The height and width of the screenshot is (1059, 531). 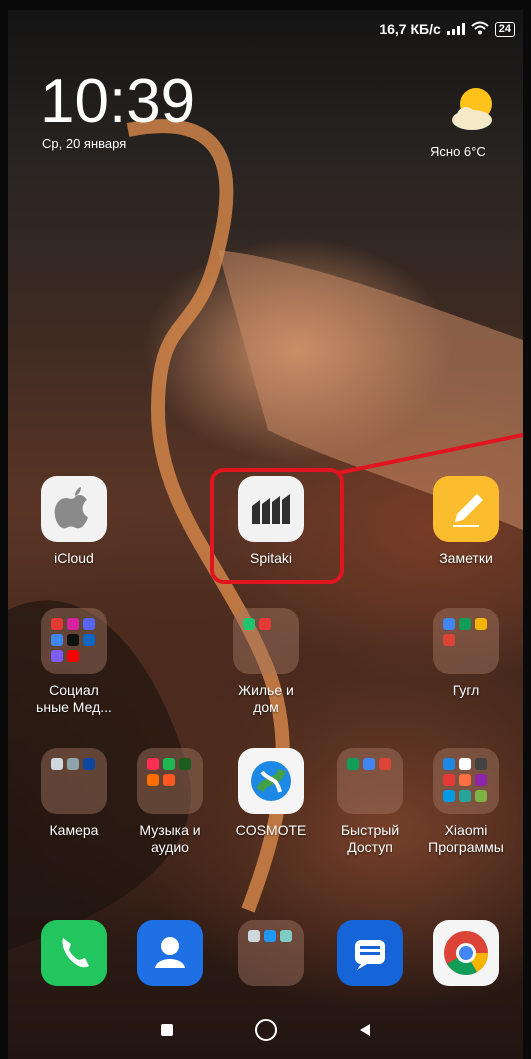 I want to click on folder-xiaomi: Xiaomi Программы, so click(x=466, y=802).